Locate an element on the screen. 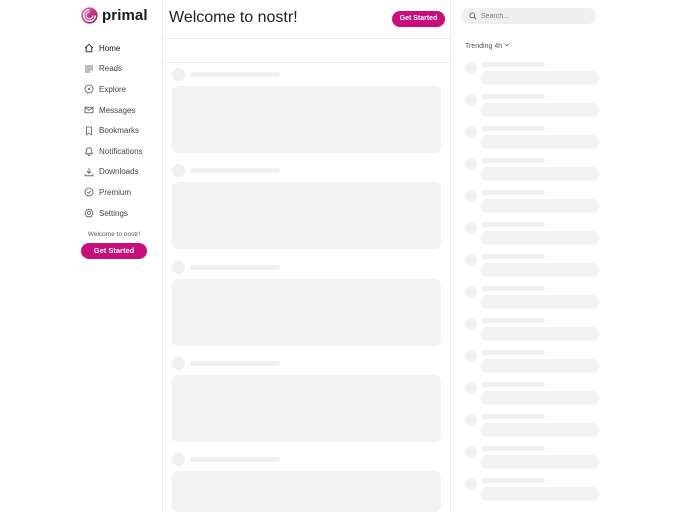  sidebar-item-bookmarks: Bookmarks is located at coordinates (113, 130).